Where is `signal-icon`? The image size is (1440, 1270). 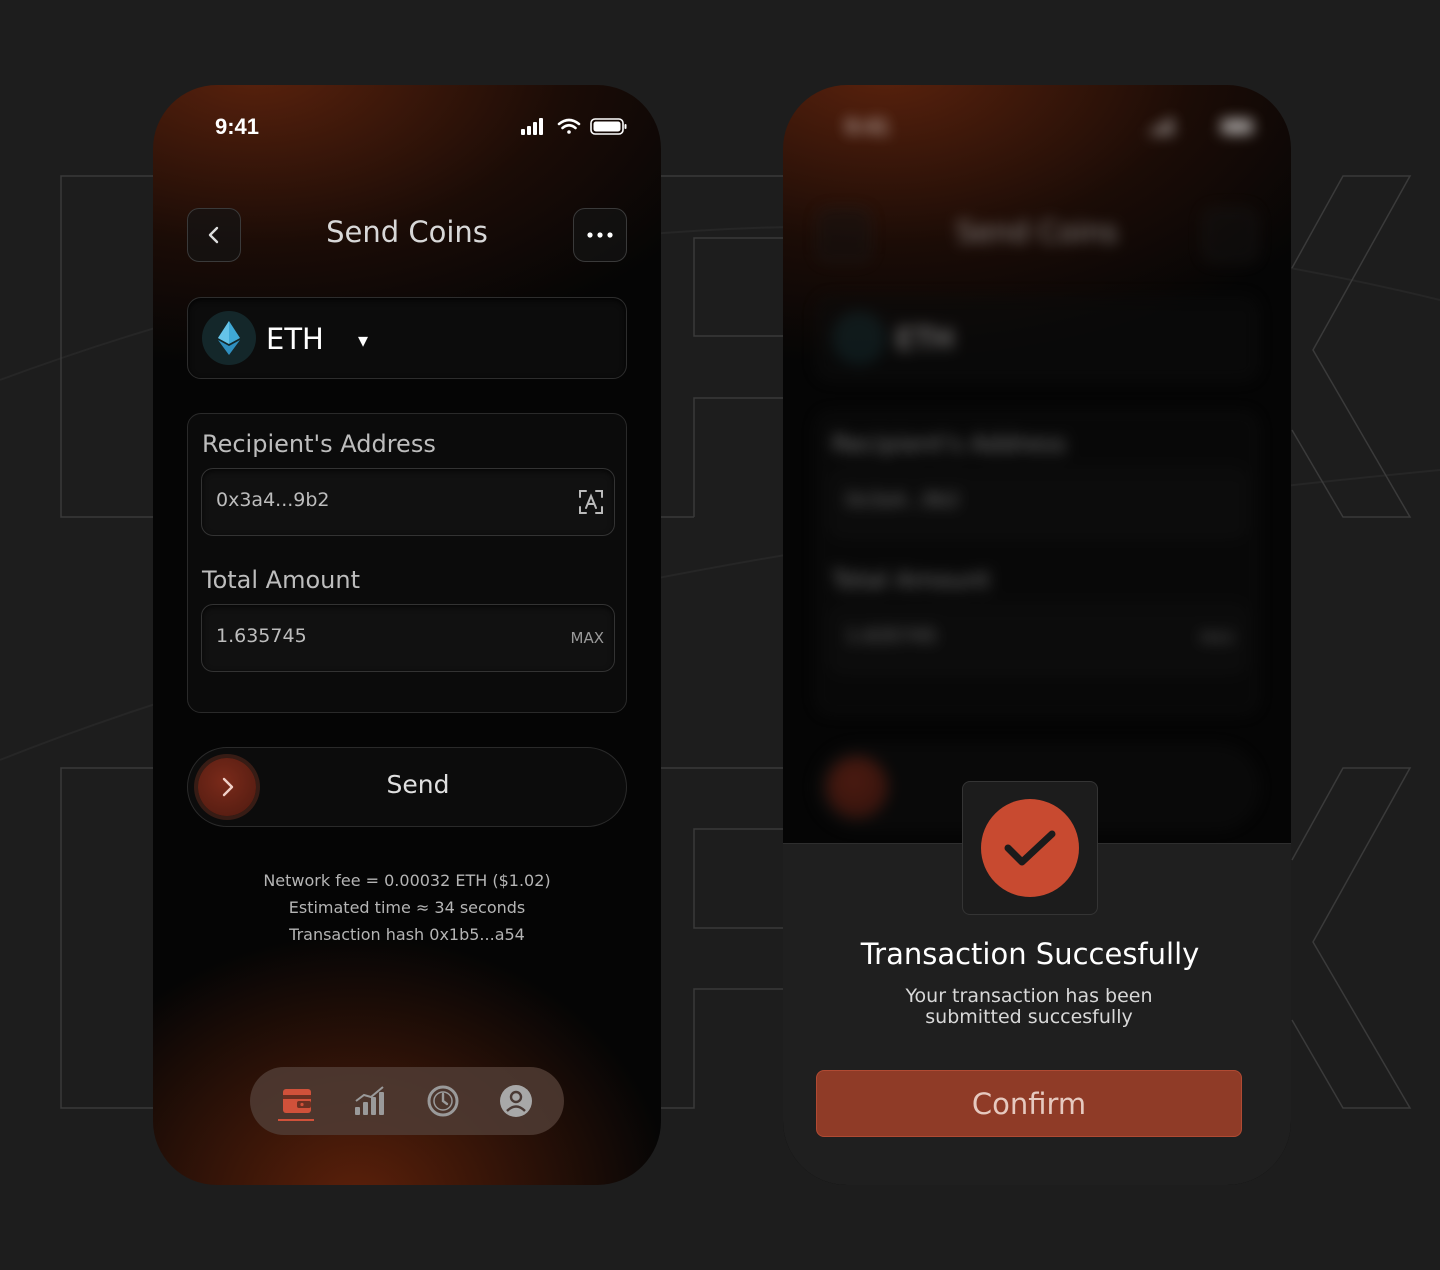
signal-icon is located at coordinates (532, 126).